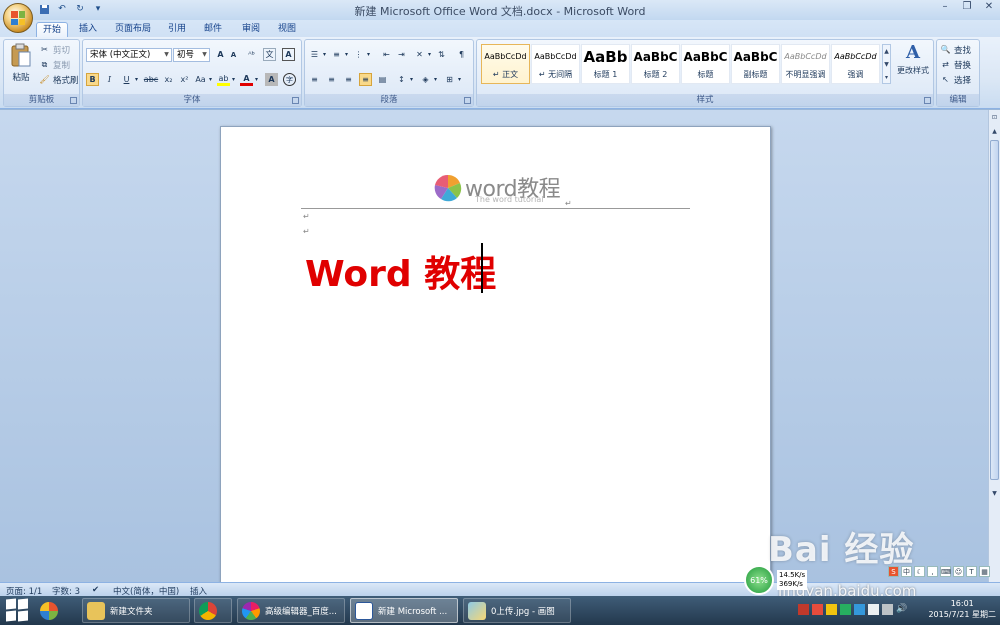 The image size is (1000, 625). What do you see at coordinates (58, 79) in the screenshot?
I see `format-painter-button: 🖌 格式刷` at bounding box center [58, 79].